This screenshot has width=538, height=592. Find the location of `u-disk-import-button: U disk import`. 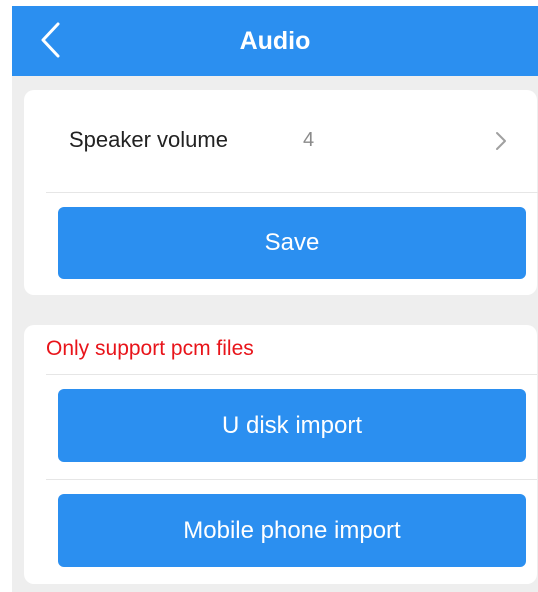

u-disk-import-button: U disk import is located at coordinates (292, 425).